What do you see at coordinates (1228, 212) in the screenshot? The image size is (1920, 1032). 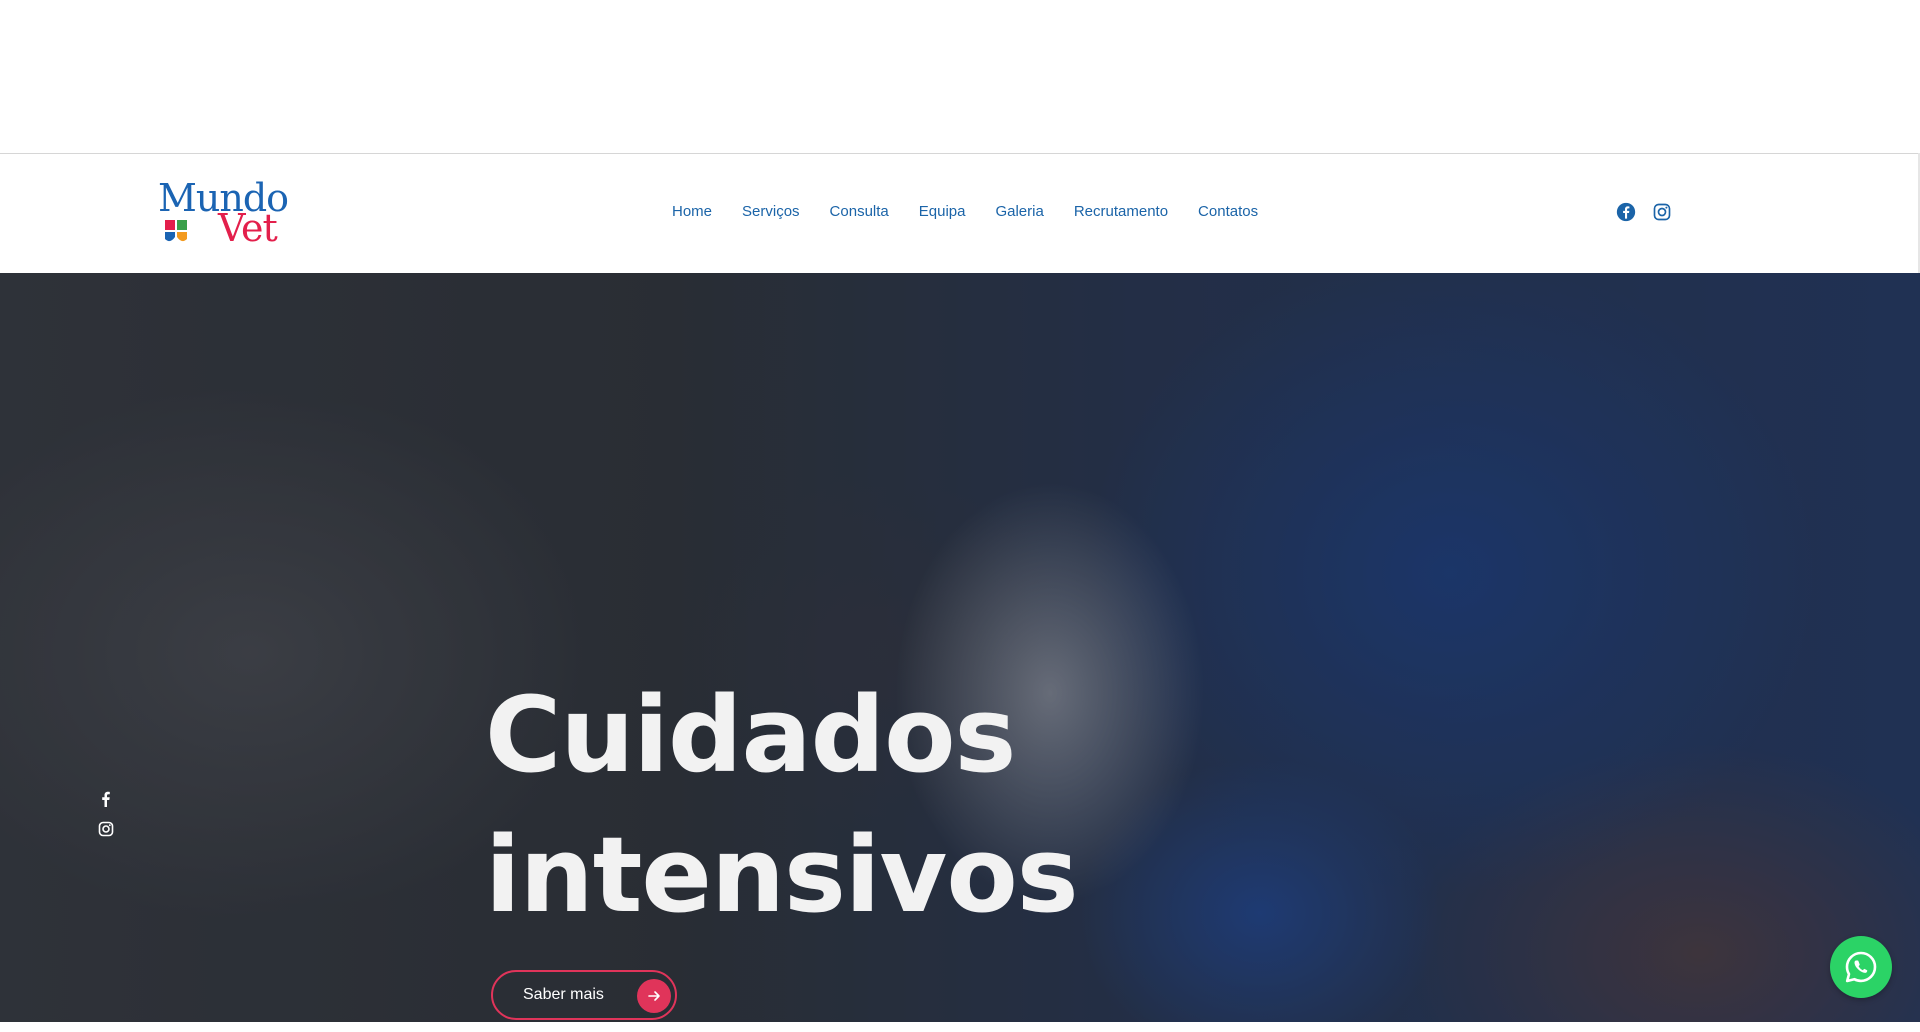 I see `nav-item-contatos: Contatos` at bounding box center [1228, 212].